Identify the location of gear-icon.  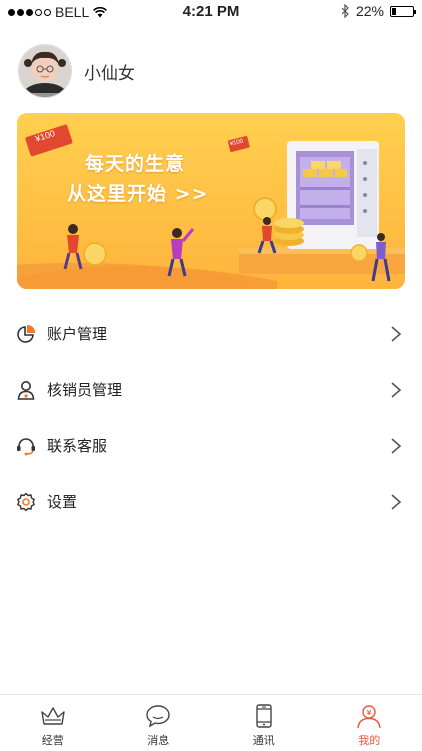
(26, 502).